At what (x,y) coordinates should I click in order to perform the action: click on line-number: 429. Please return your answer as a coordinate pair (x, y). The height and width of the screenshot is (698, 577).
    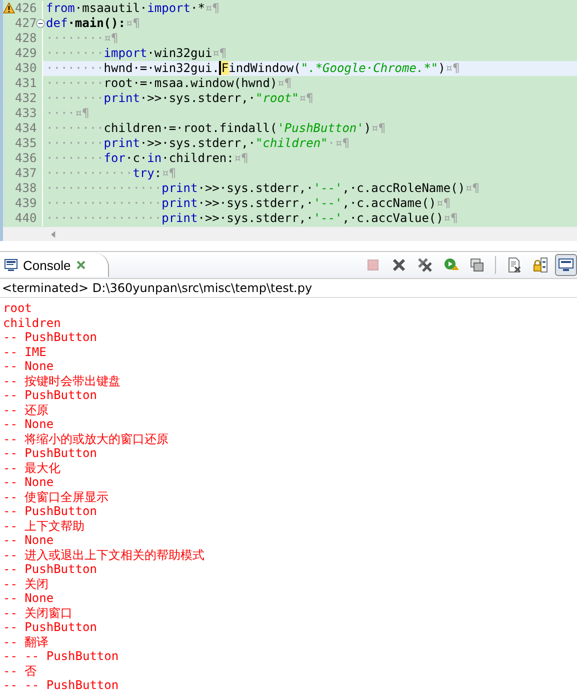
    Looking at the image, I should click on (26, 53).